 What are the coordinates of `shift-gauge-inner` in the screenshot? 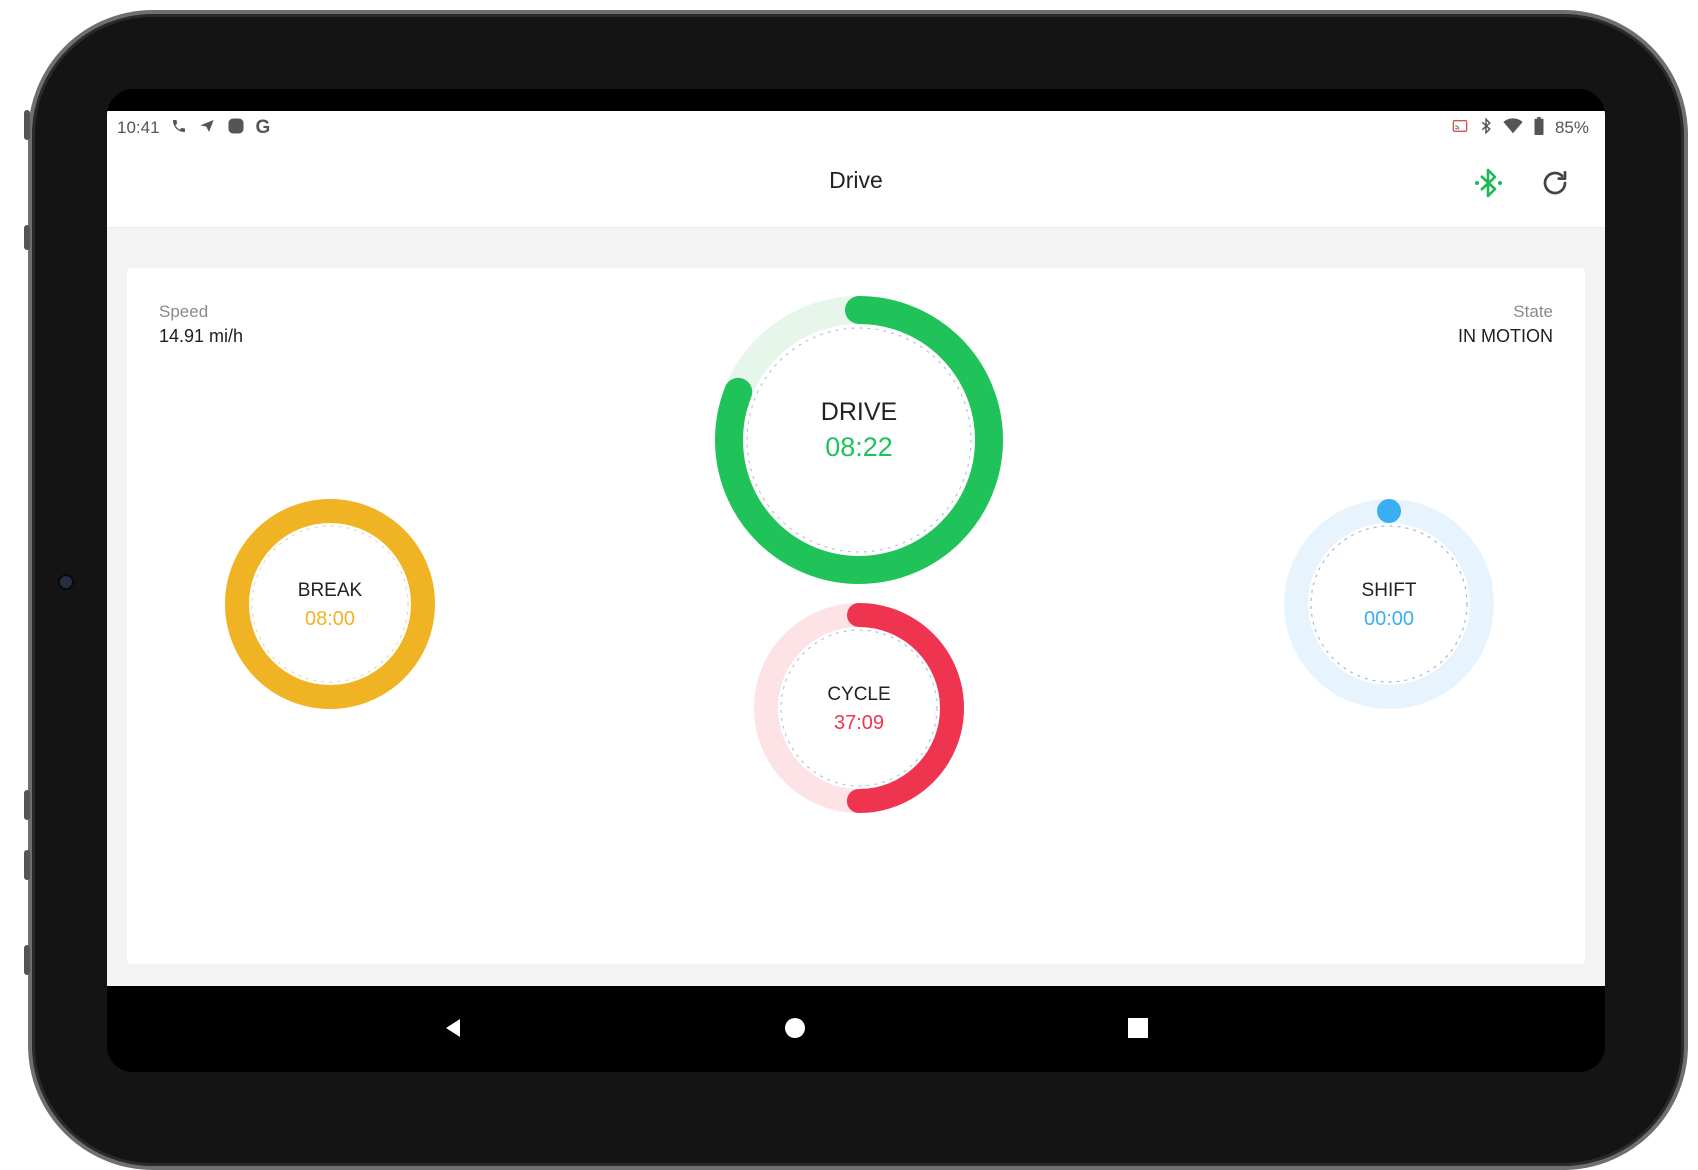 It's located at (1389, 604).